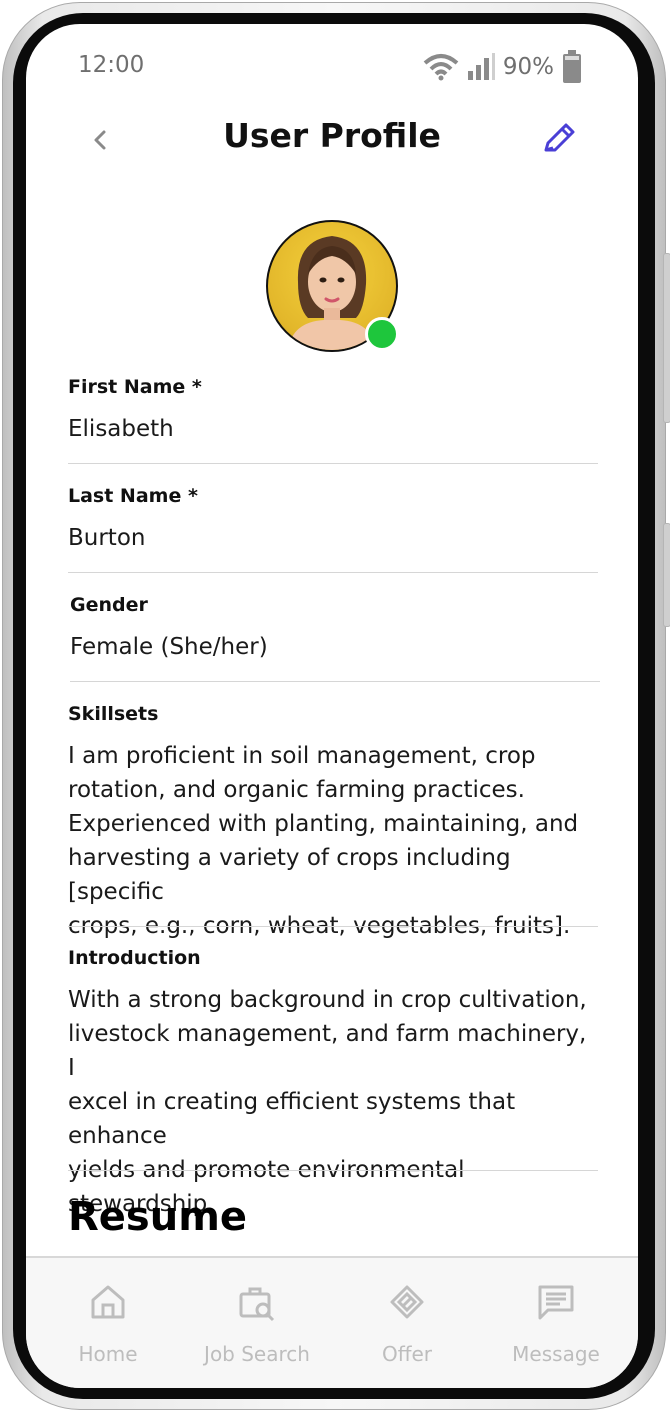 Image resolution: width=670 pixels, height=1414 pixels. What do you see at coordinates (135, 387) in the screenshot?
I see `first-name-label: First Name *` at bounding box center [135, 387].